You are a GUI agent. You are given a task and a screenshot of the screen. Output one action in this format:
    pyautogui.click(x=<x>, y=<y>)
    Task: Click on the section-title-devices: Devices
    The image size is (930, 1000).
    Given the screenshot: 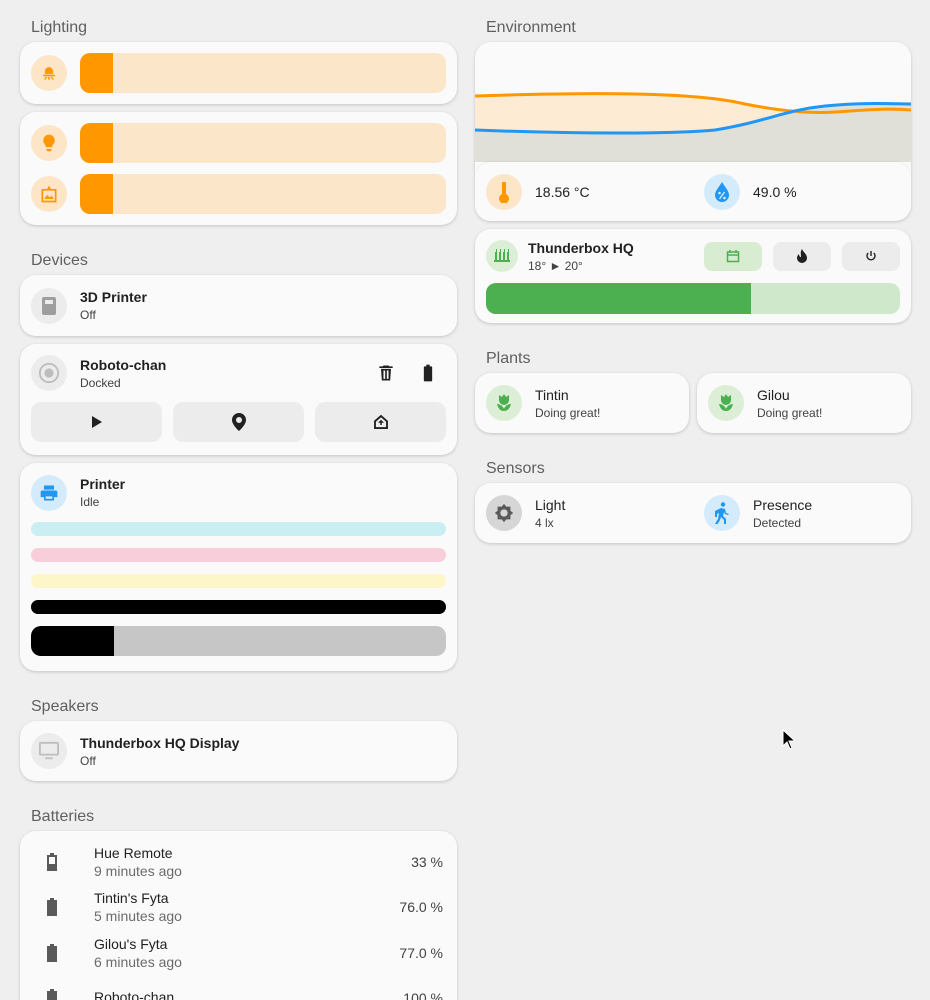 What is the action you would take?
    pyautogui.click(x=59, y=260)
    